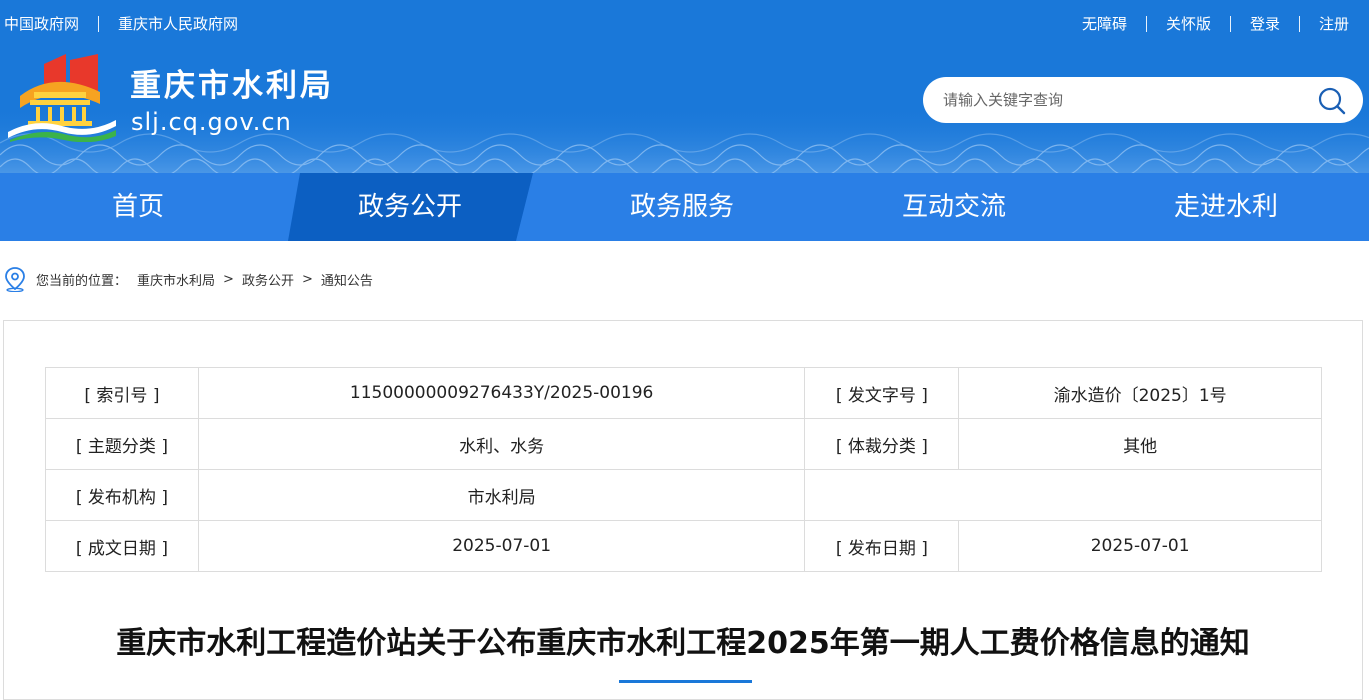  What do you see at coordinates (62, 97) in the screenshot?
I see `site-logo-icon` at bounding box center [62, 97].